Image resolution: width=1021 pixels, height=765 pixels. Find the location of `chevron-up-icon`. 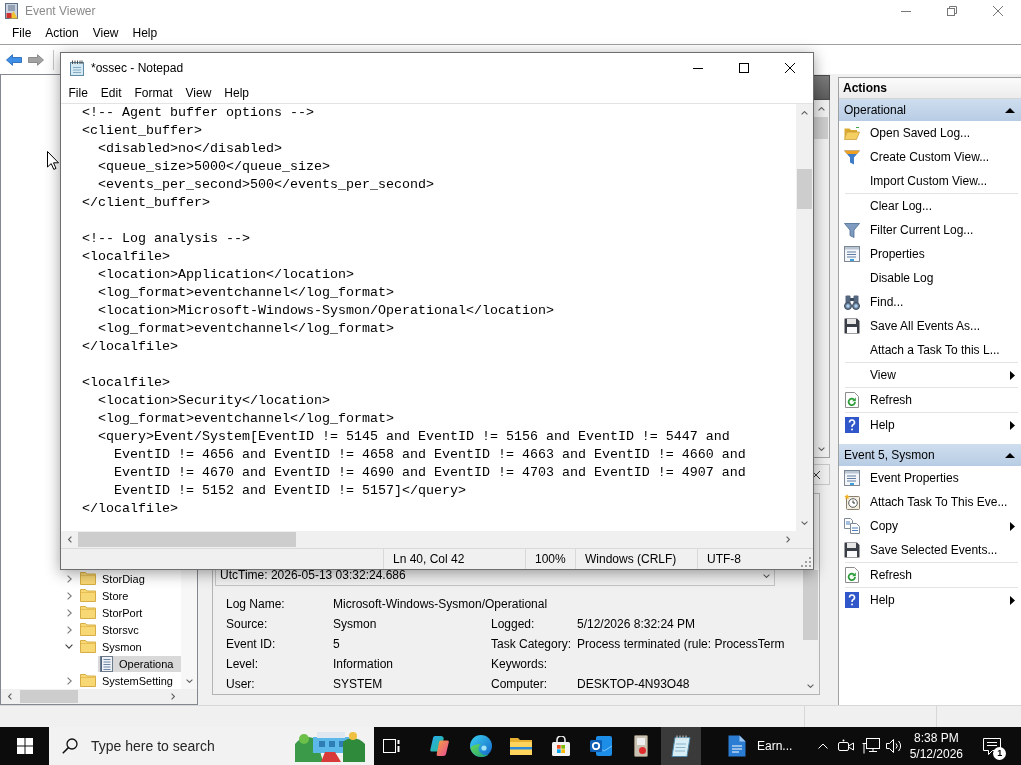

chevron-up-icon is located at coordinates (823, 746).